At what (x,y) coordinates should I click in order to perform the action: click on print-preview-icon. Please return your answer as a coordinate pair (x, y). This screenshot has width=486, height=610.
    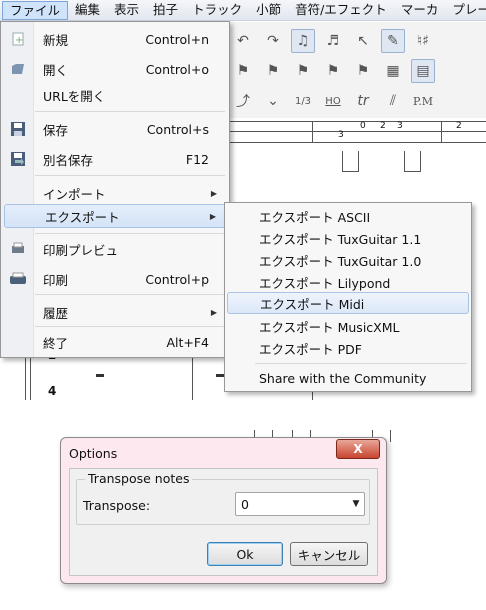
    Looking at the image, I should click on (18, 249).